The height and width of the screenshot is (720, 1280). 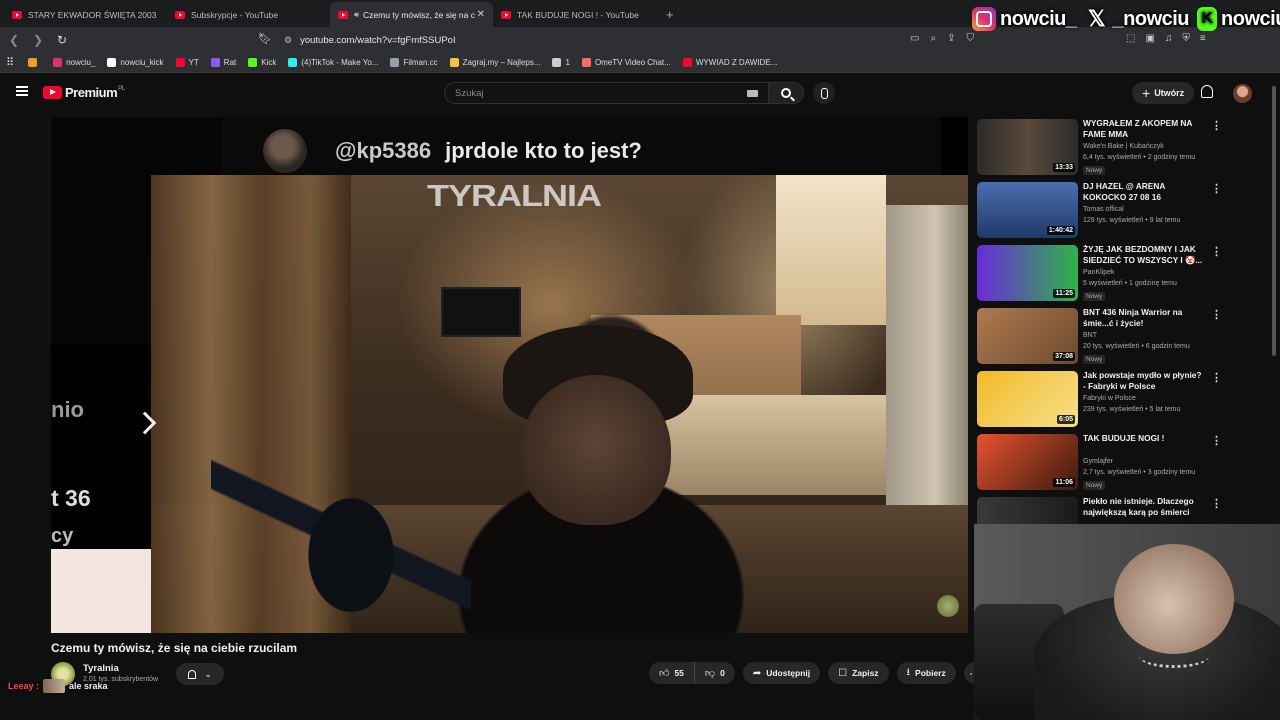 I want to click on bookmark-item: Rat, so click(x=223, y=62).